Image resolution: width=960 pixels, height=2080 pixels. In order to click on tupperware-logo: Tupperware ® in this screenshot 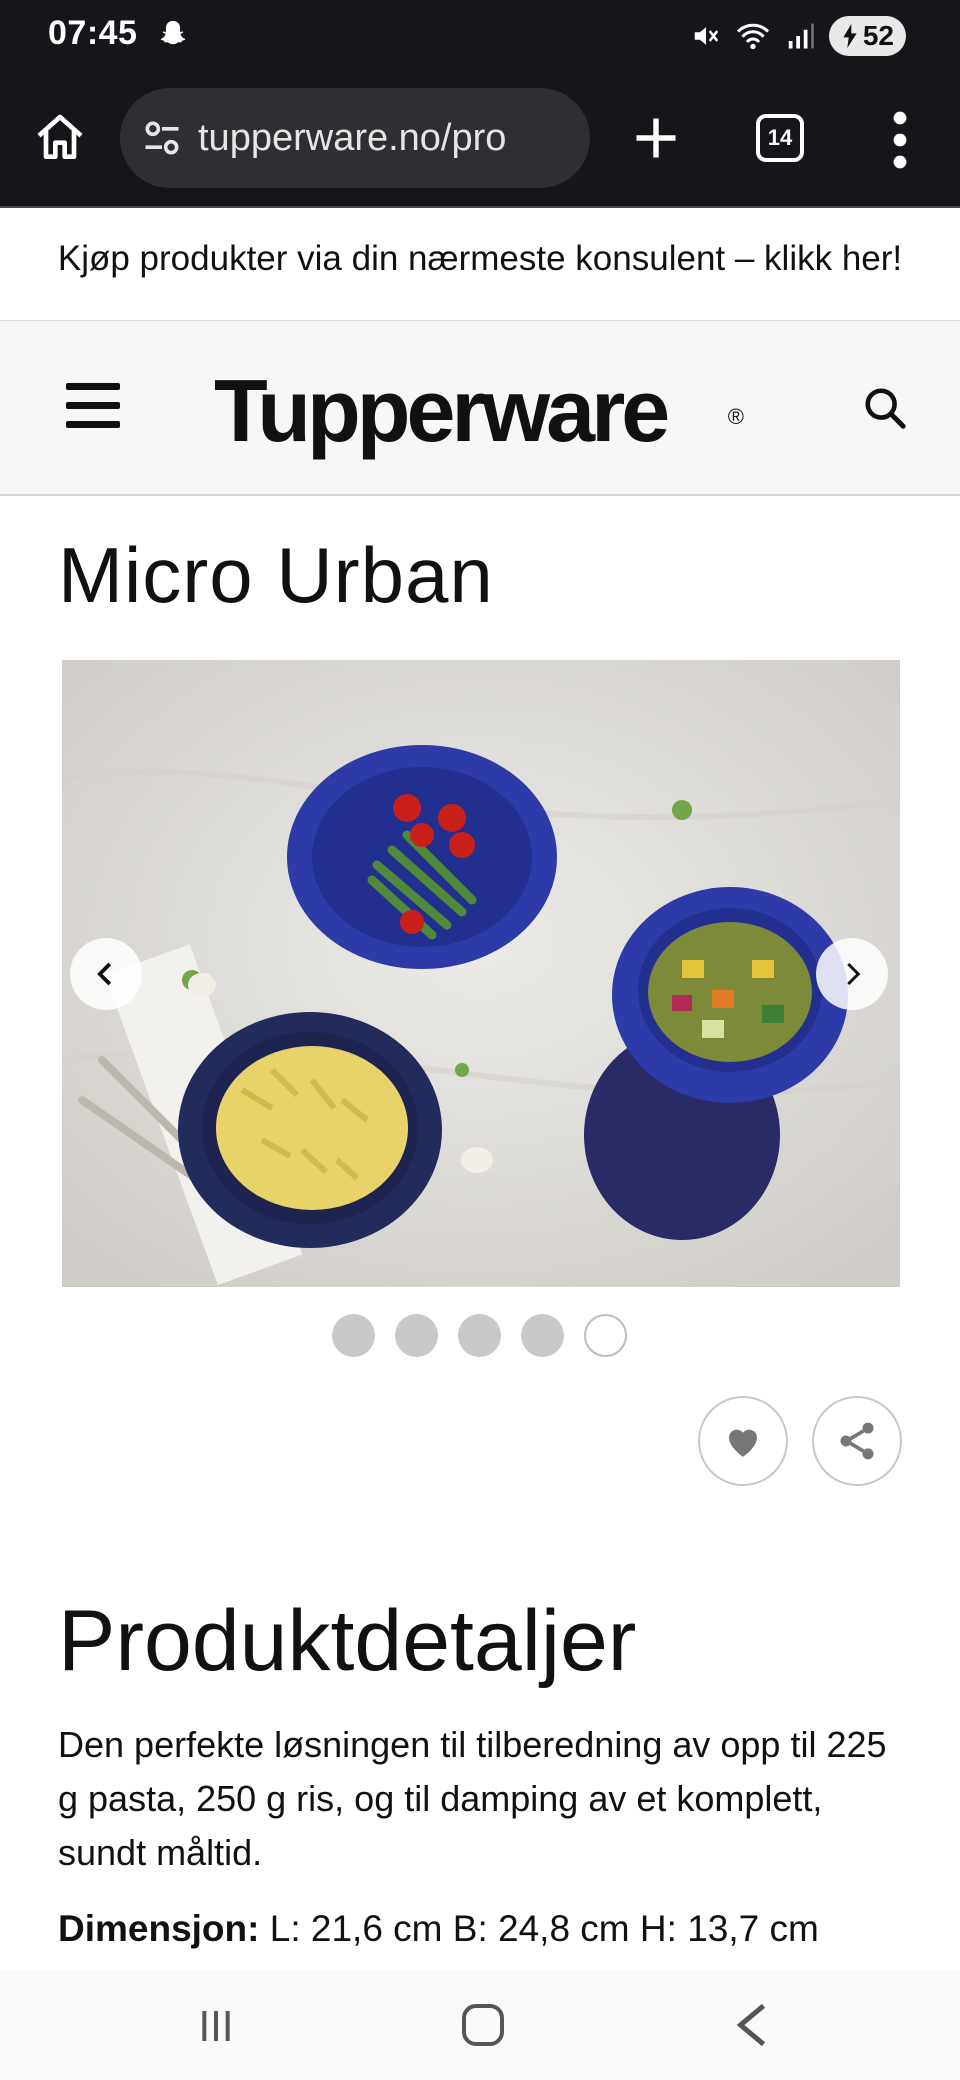, I will do `click(484, 411)`.